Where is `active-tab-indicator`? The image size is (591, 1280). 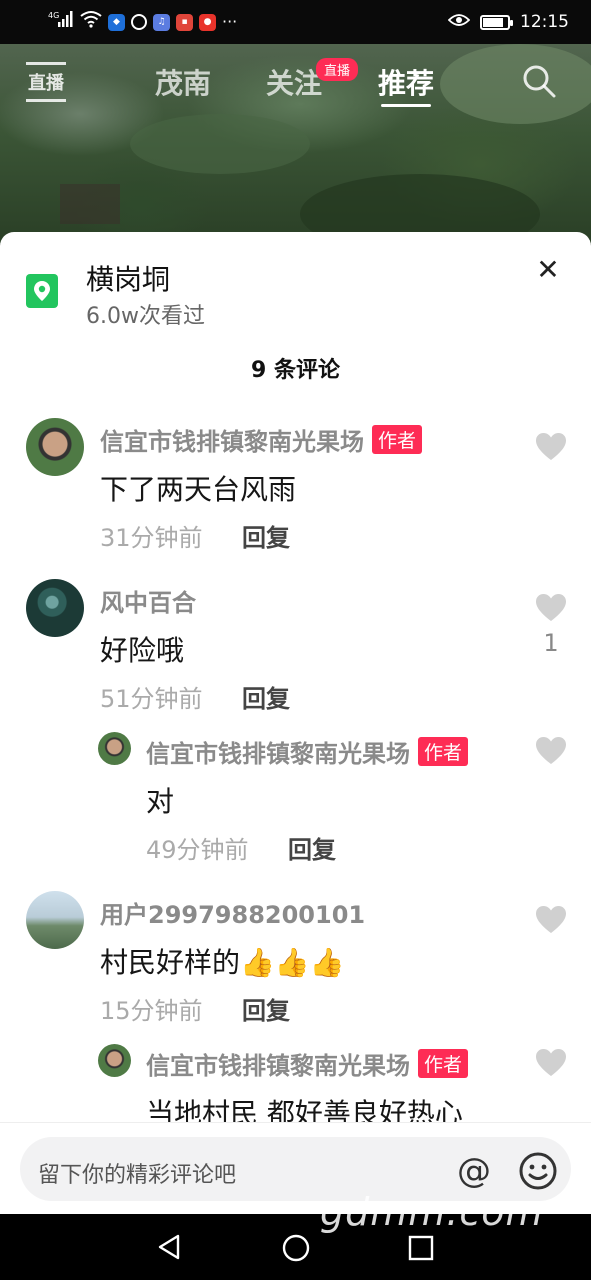 active-tab-indicator is located at coordinates (406, 105).